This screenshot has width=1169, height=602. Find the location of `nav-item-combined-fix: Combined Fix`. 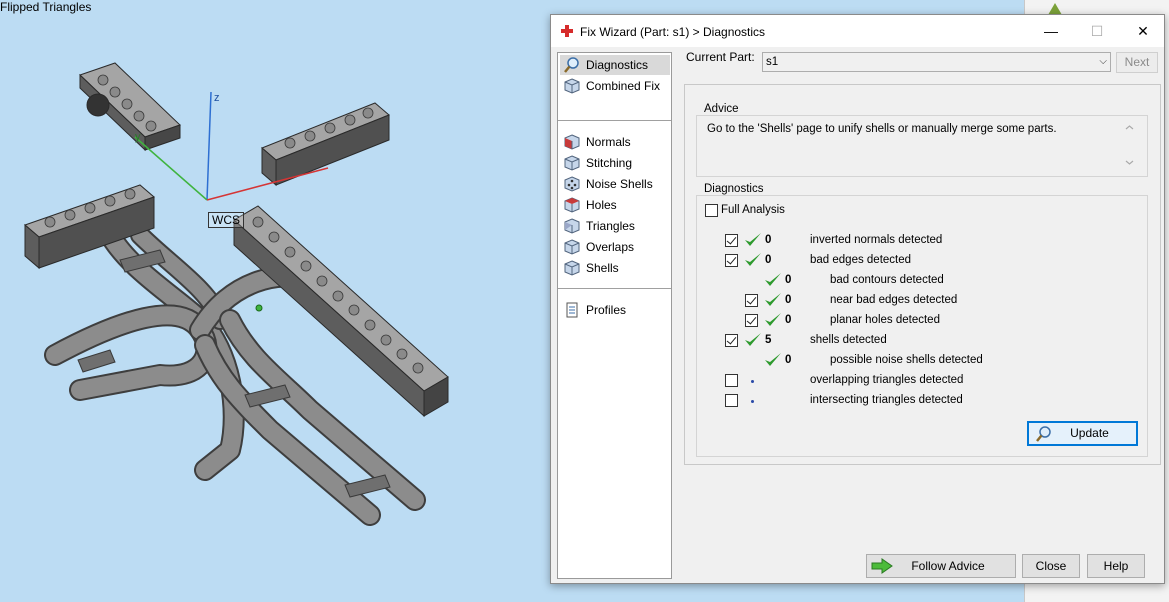

nav-item-combined-fix: Combined Fix is located at coordinates (615, 86).